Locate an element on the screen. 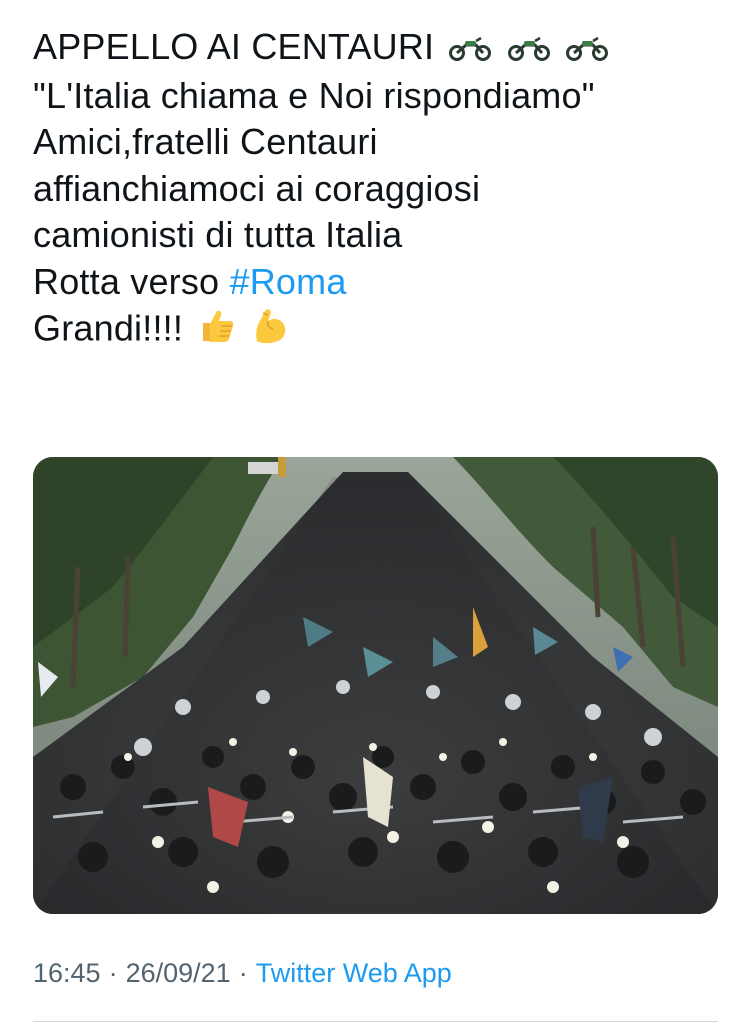  tweet-line-4: affianchiamoci ai coraggiosi is located at coordinates (257, 188).